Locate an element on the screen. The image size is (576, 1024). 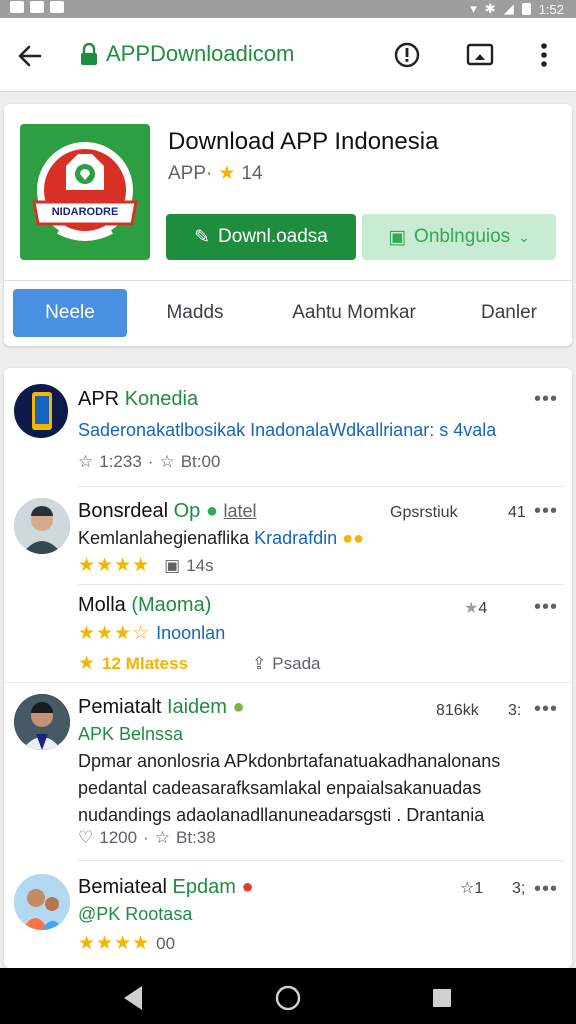
post-author: Bemiateal Epdam ● is located at coordinates (166, 887).